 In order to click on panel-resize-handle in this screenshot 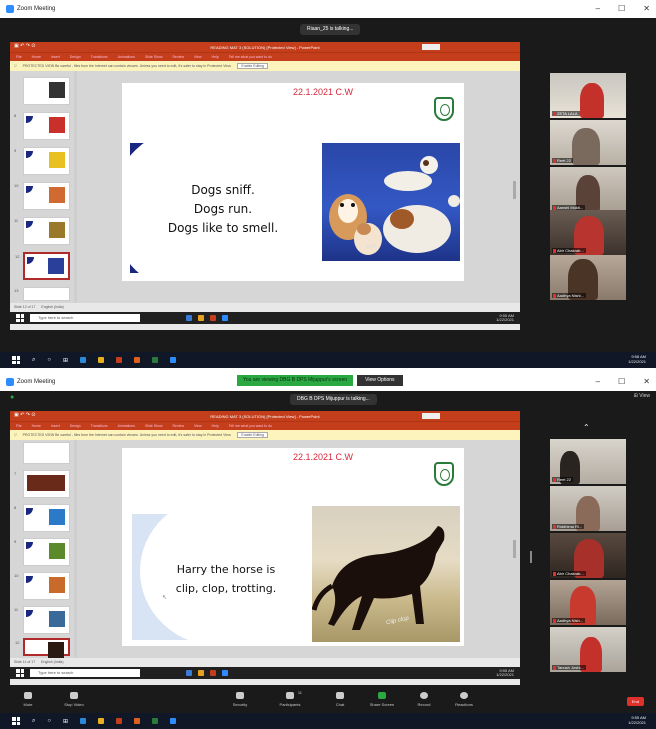, I will do `click(531, 557)`.